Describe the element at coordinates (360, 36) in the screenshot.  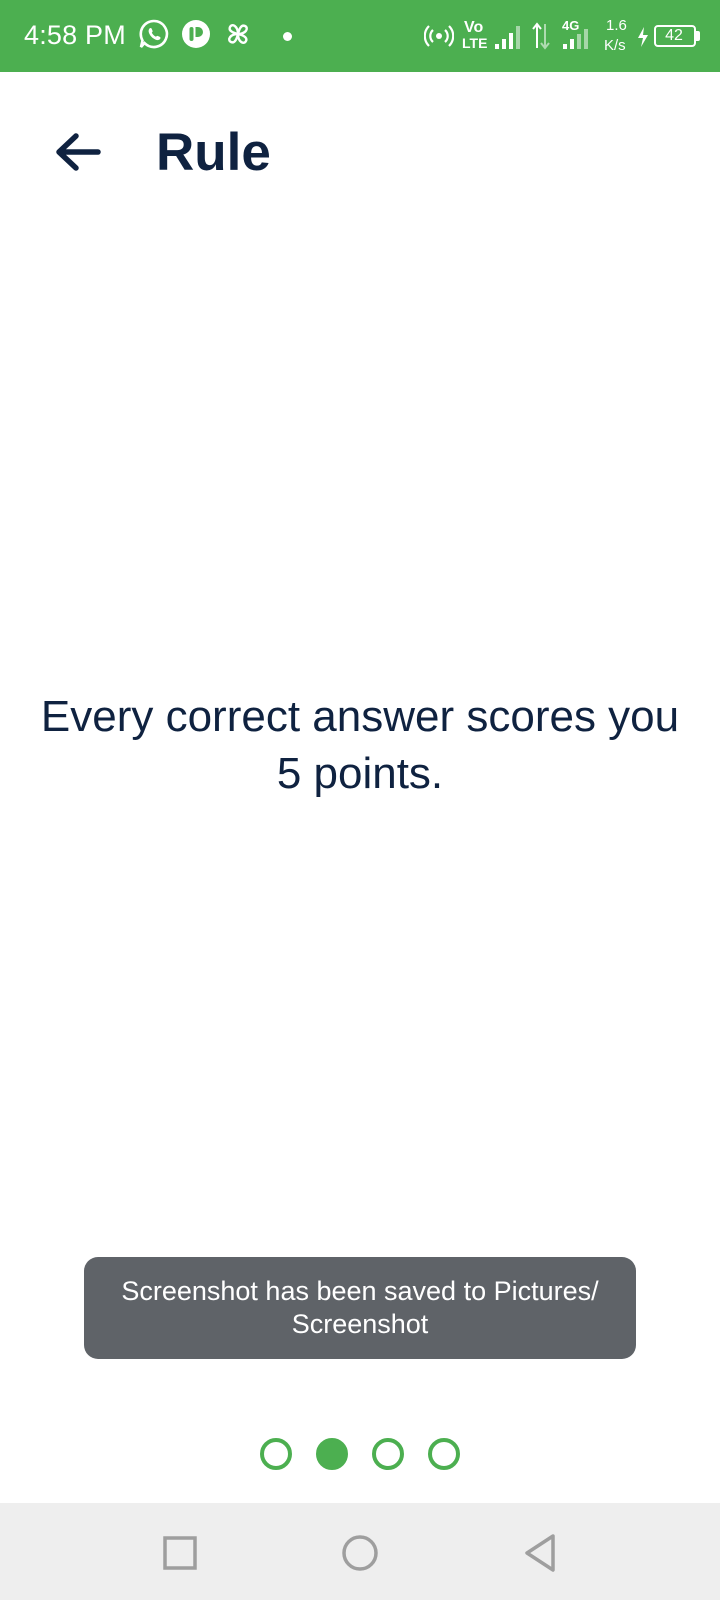
I see `status-bar: 4:58 PM Vo LTE 4G 1.6 K/s 42` at that location.